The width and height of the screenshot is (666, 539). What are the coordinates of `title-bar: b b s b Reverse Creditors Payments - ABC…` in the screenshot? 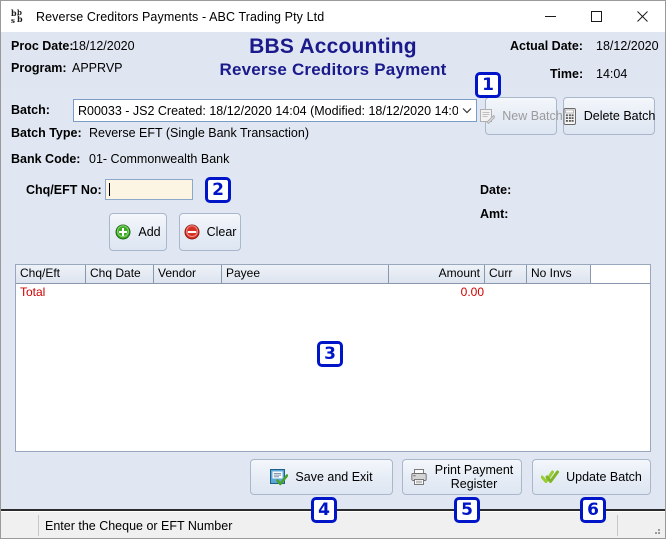 It's located at (333, 17).